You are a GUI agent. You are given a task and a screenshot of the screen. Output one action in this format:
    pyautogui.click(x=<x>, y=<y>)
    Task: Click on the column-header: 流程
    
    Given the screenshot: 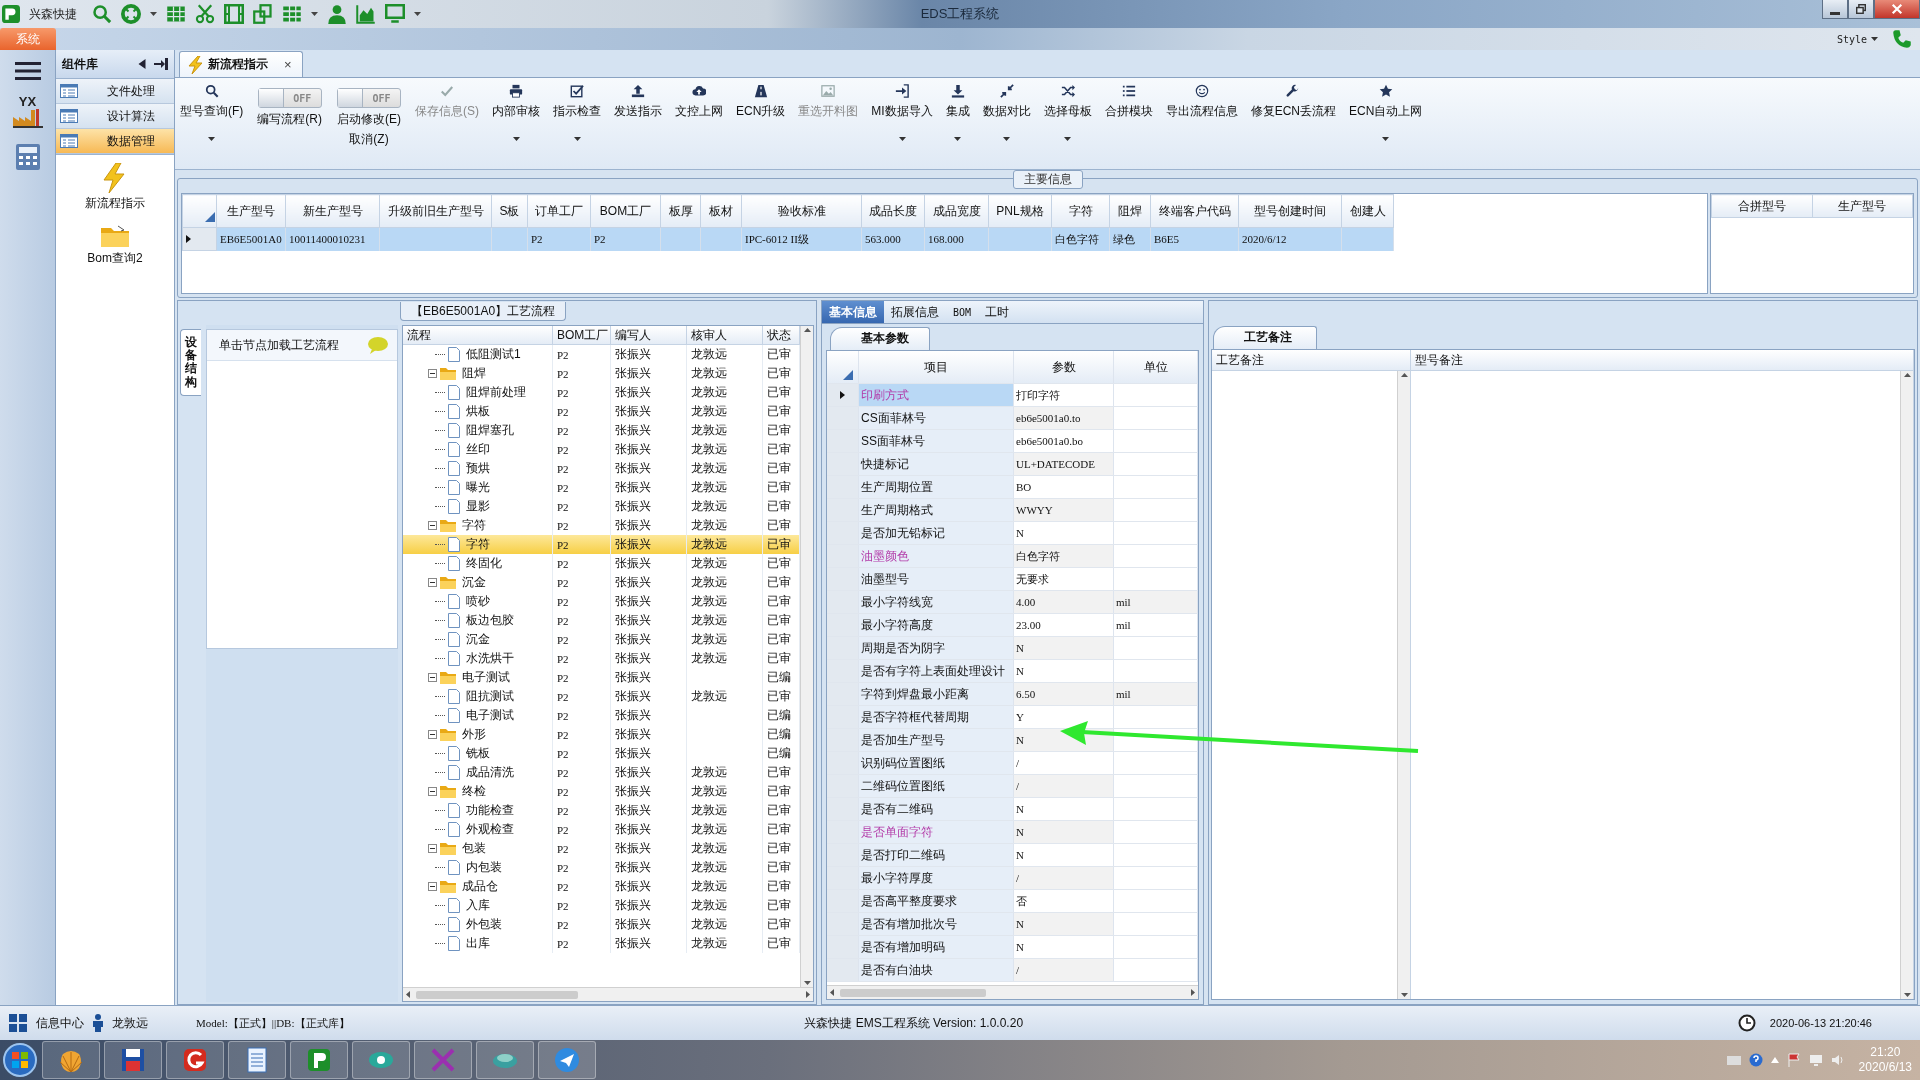 What is the action you would take?
    pyautogui.click(x=478, y=335)
    